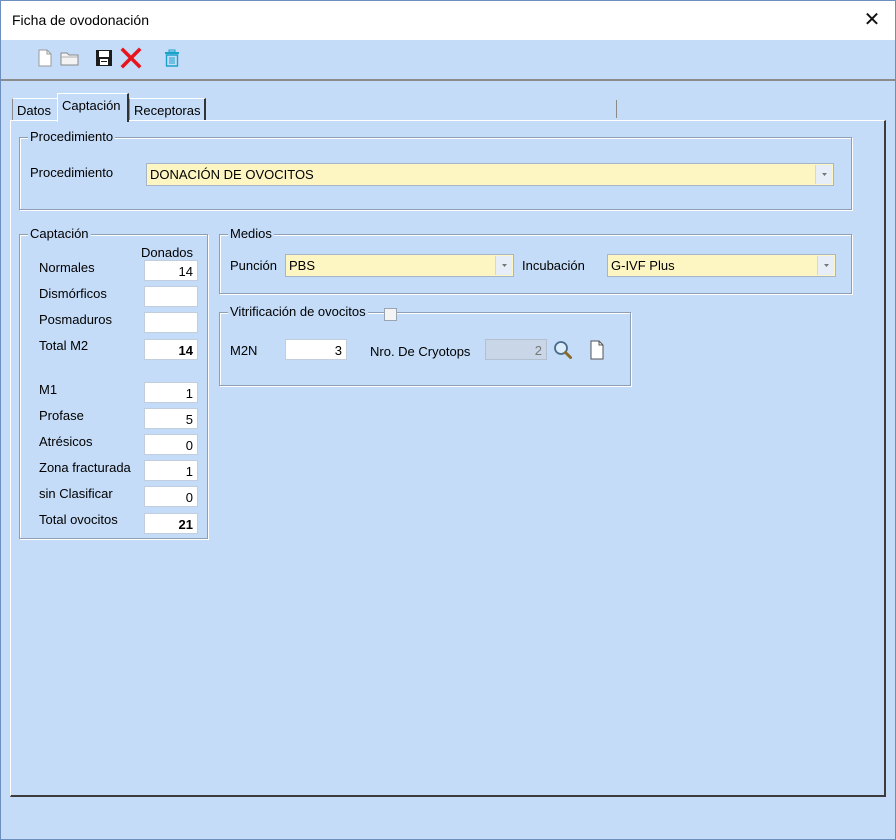 This screenshot has width=896, height=840. I want to click on save-icon, so click(104, 58).